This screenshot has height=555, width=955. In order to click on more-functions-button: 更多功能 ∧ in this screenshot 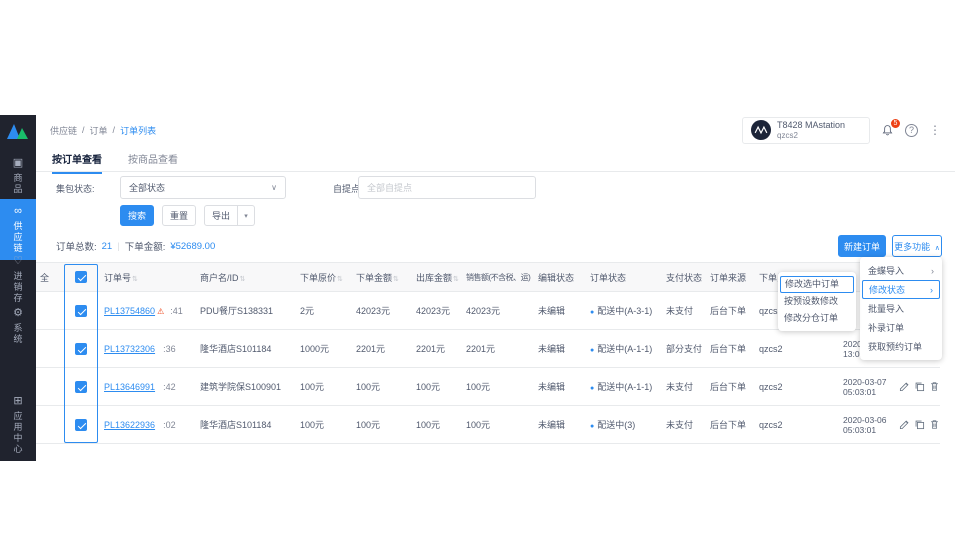, I will do `click(917, 246)`.